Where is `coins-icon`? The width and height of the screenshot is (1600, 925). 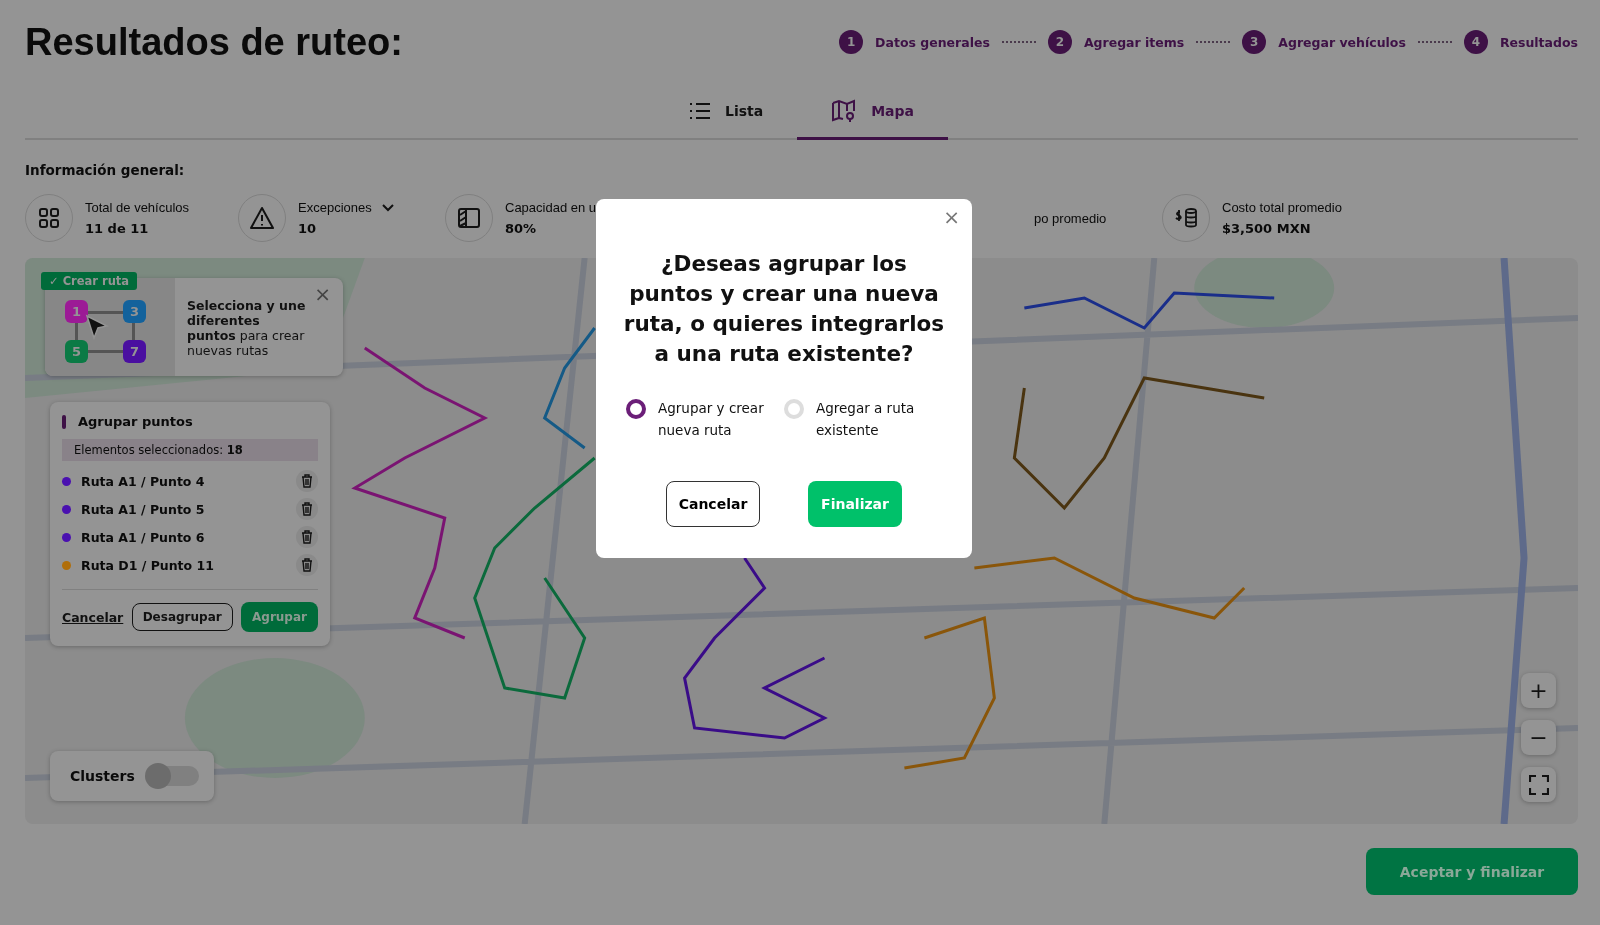
coins-icon is located at coordinates (1186, 218).